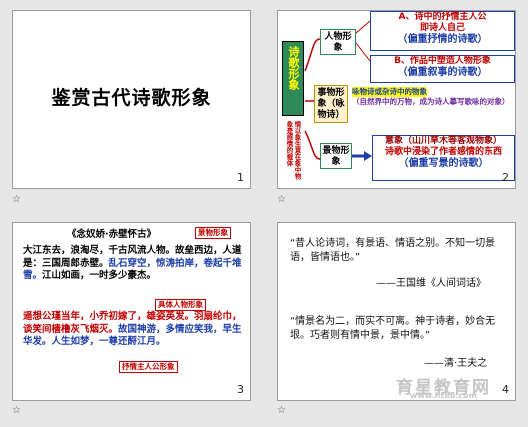 This screenshot has height=427, width=528. What do you see at coordinates (336, 156) in the screenshot?
I see `branch-scene: 景物形象` at bounding box center [336, 156].